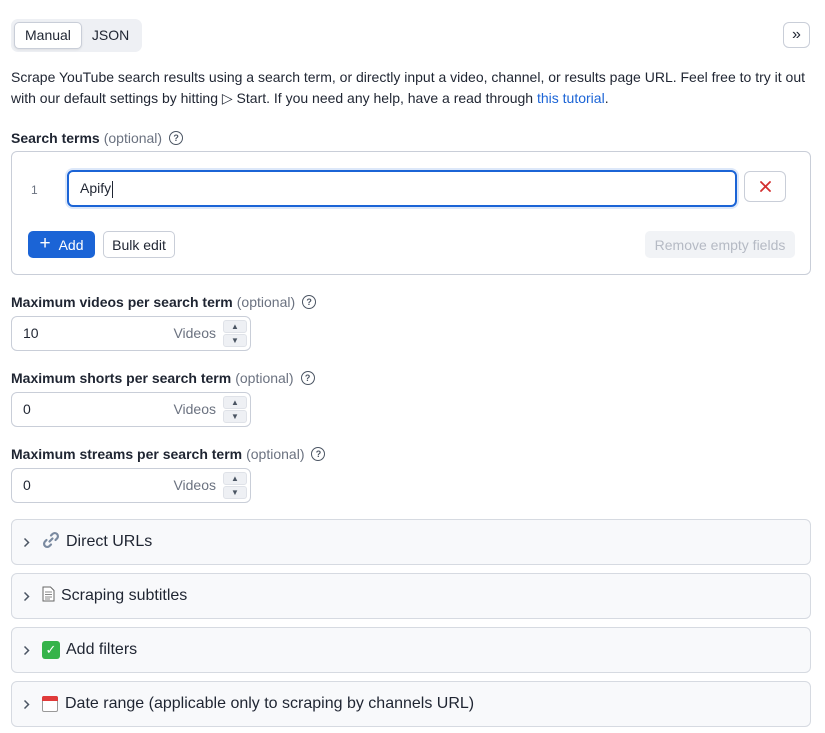  I want to click on max-videos-value: 10, so click(31, 333).